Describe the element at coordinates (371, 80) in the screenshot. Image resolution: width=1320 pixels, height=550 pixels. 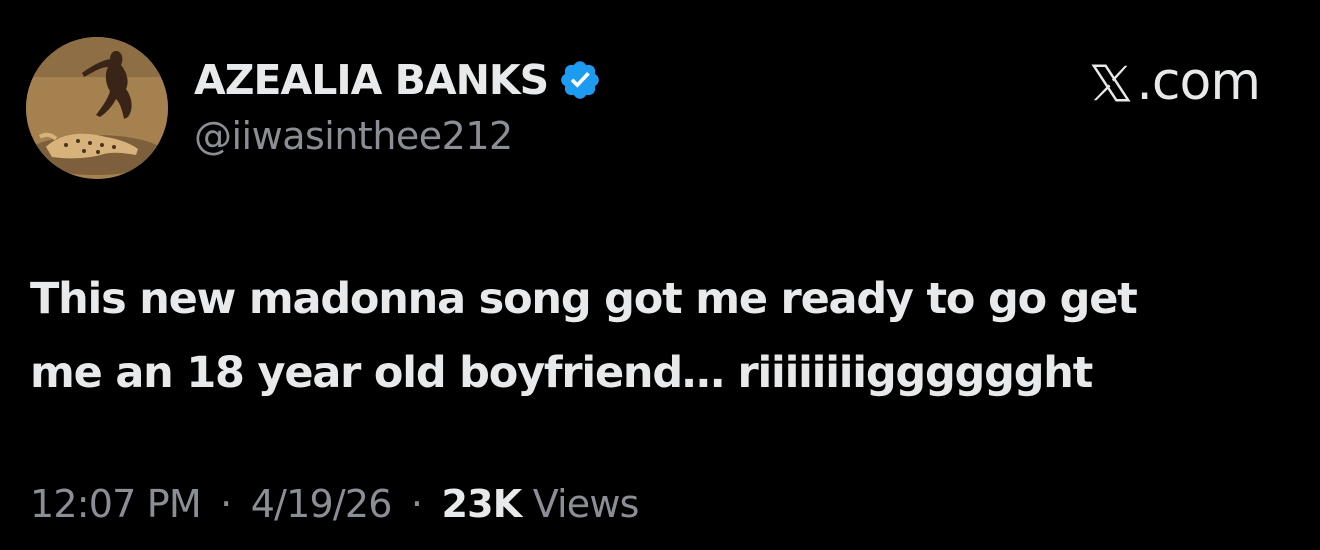
I see `display-name: AZEALIA BANKS` at that location.